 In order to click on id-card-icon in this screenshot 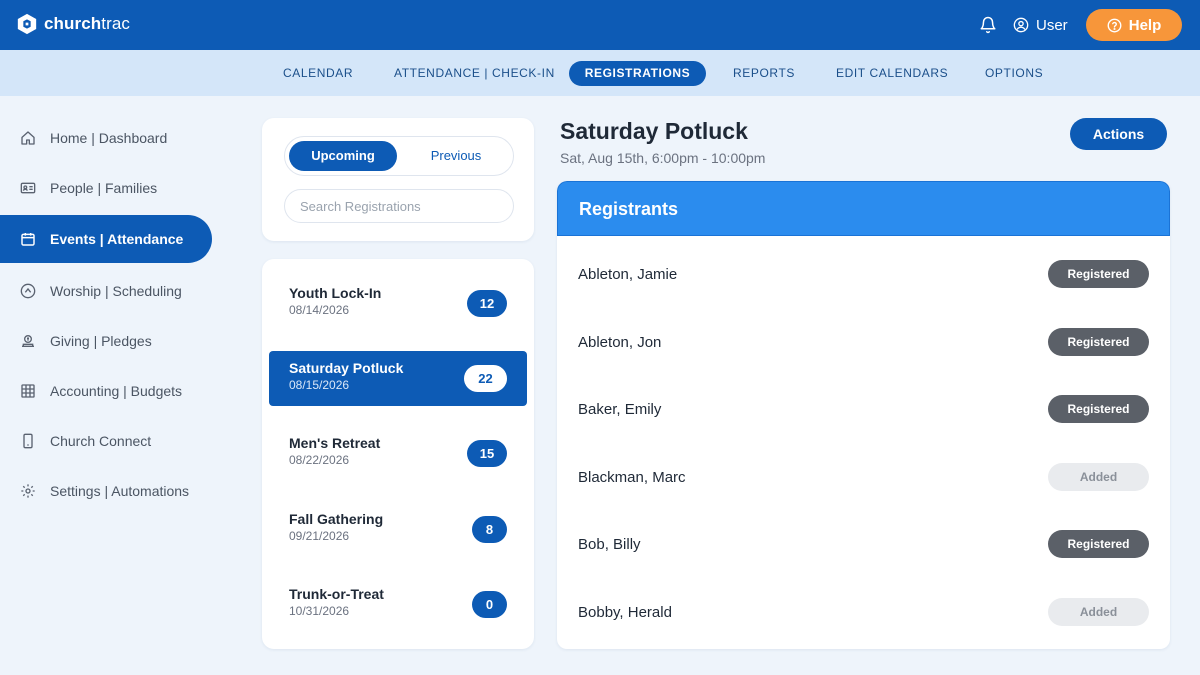, I will do `click(28, 188)`.